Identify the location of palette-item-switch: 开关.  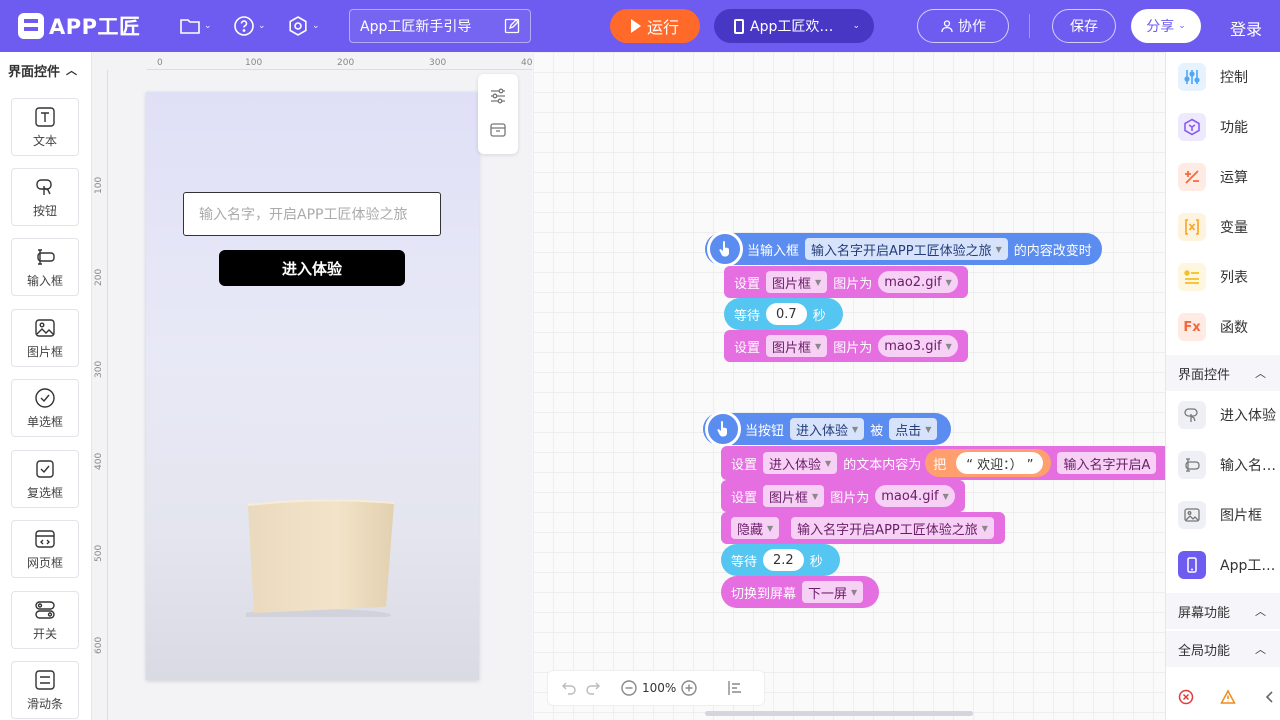
(45, 620).